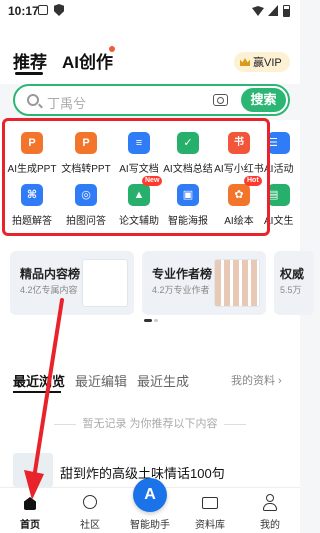 Image resolution: width=320 pixels, height=533 pixels. What do you see at coordinates (101, 380) in the screenshot?
I see `tab-recent-edit: 最近编辑` at bounding box center [101, 380].